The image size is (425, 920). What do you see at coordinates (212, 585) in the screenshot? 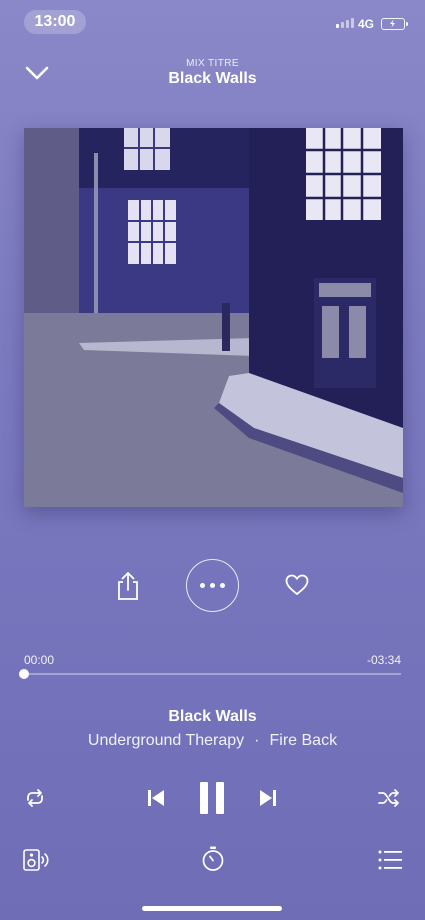
I see `more-options-button` at bounding box center [212, 585].